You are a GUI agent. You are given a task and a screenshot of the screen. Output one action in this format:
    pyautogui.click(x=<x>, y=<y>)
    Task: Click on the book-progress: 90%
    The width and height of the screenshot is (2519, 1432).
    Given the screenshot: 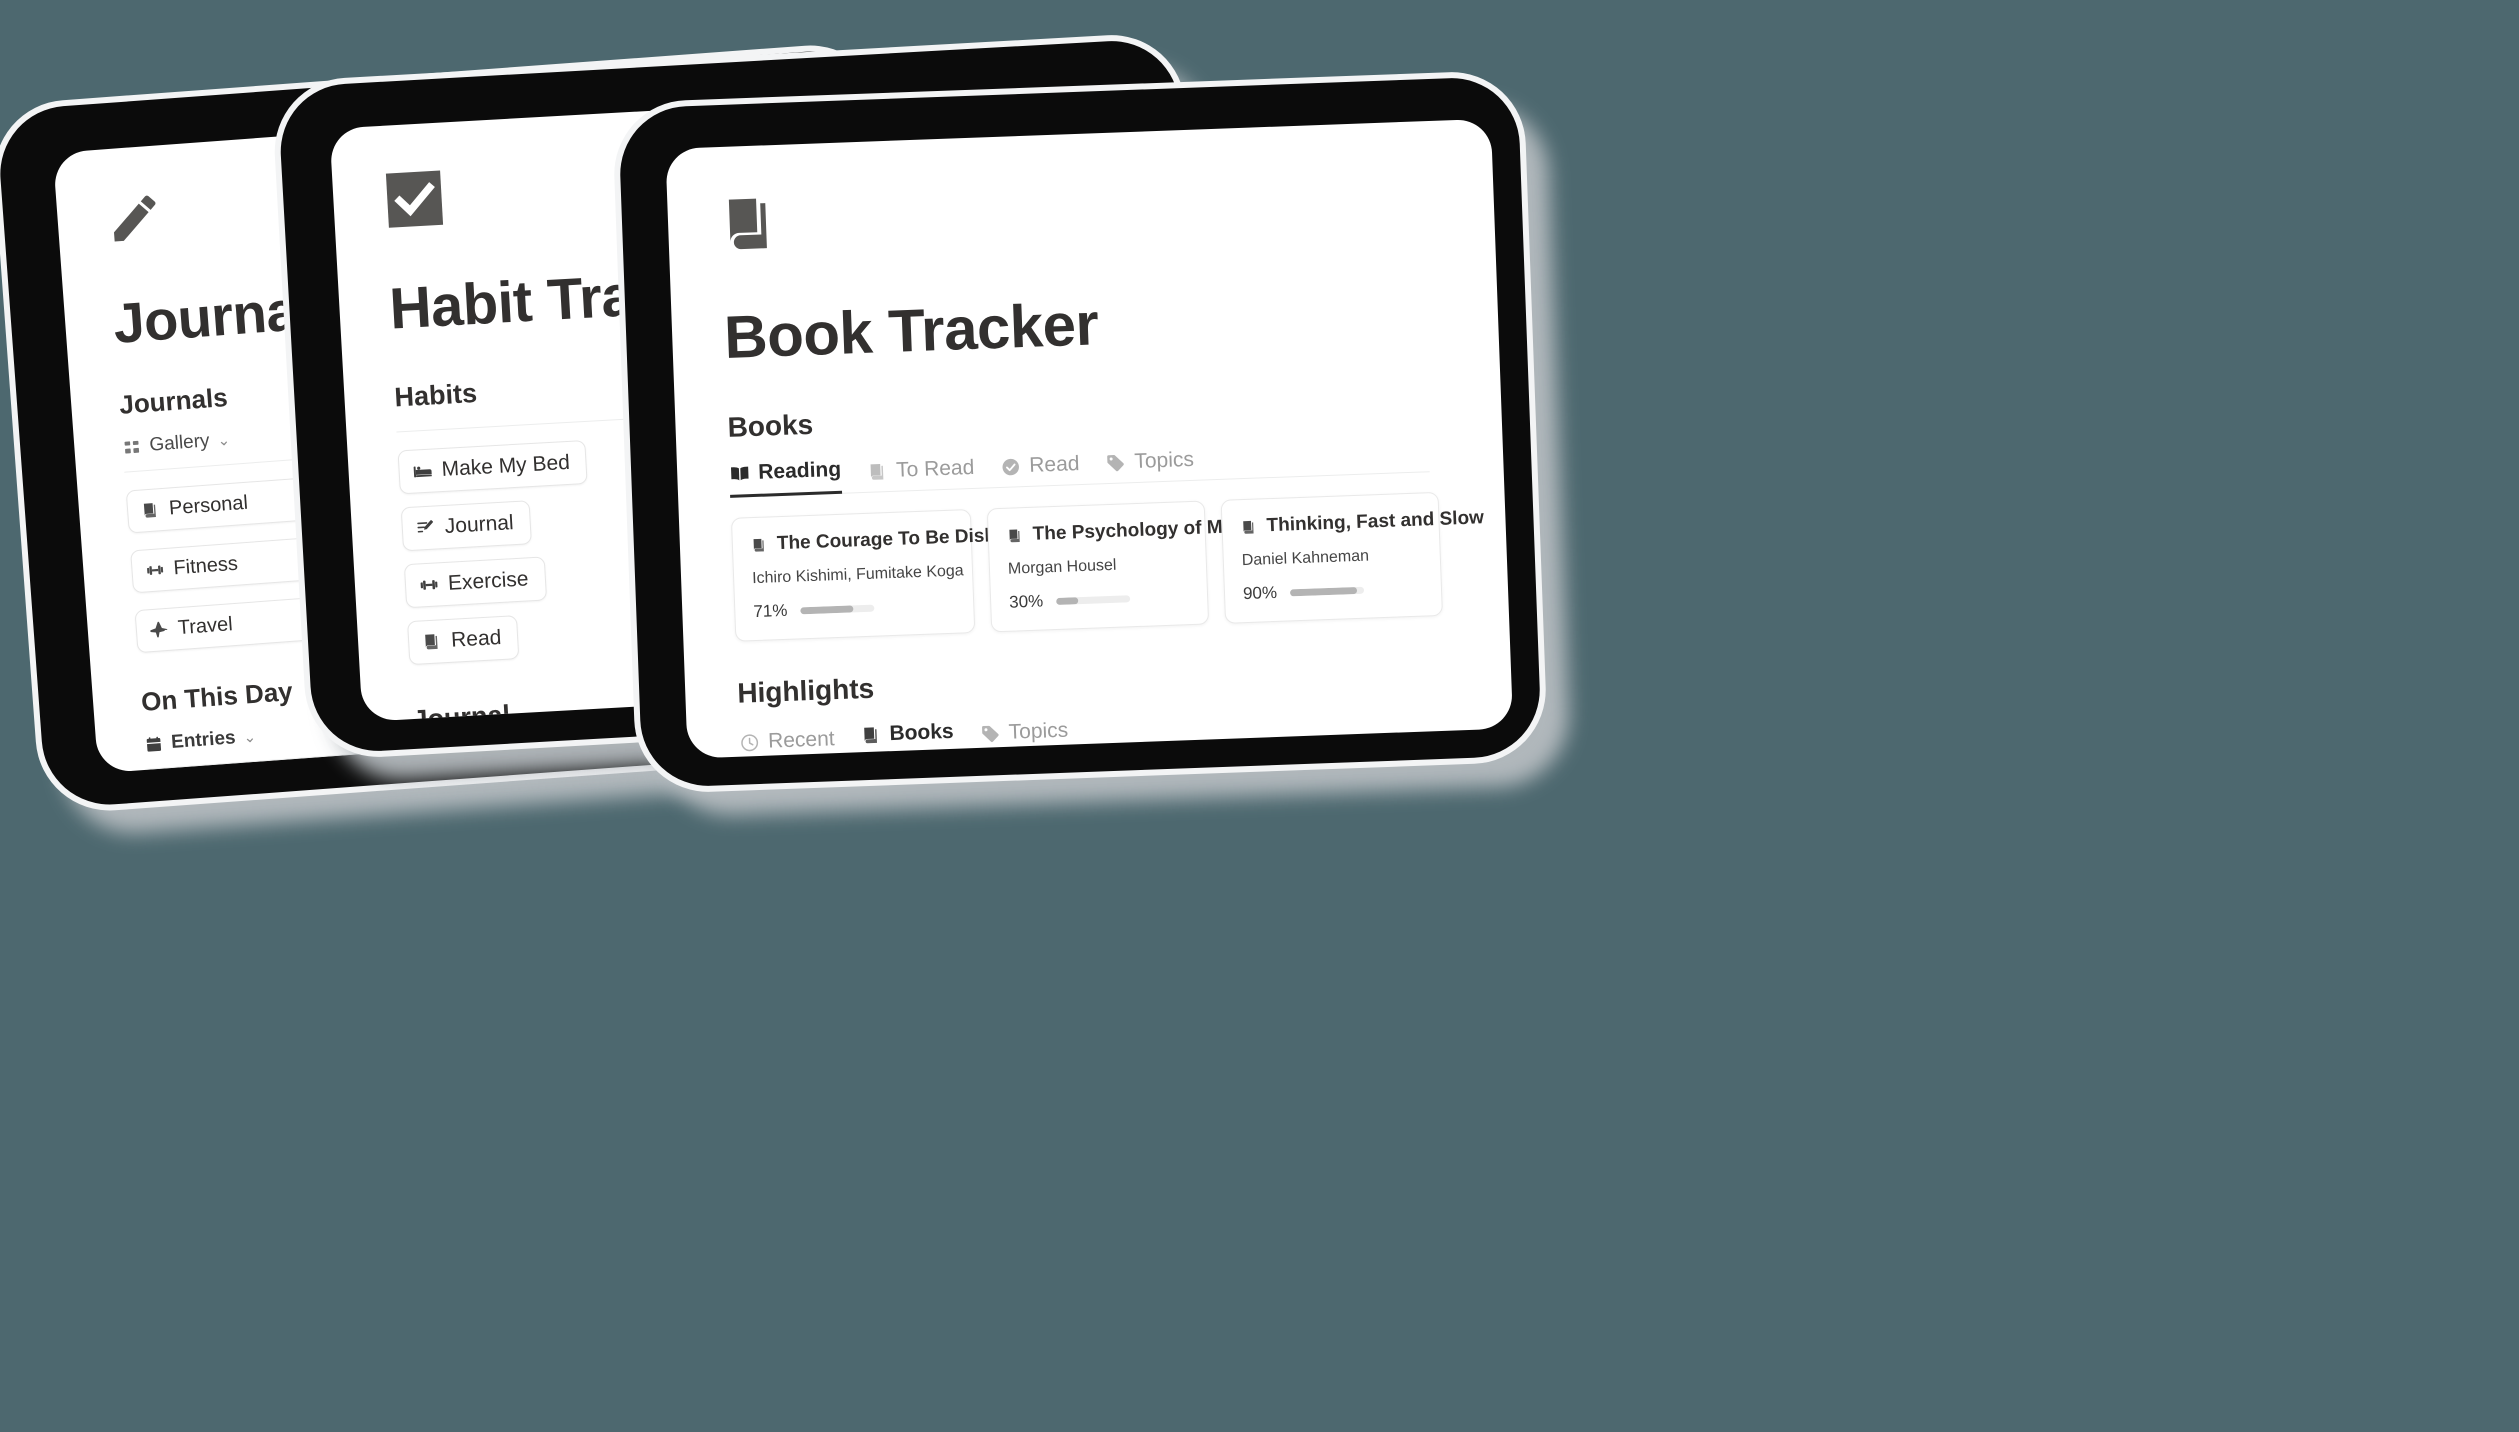 What is the action you would take?
    pyautogui.click(x=1333, y=591)
    